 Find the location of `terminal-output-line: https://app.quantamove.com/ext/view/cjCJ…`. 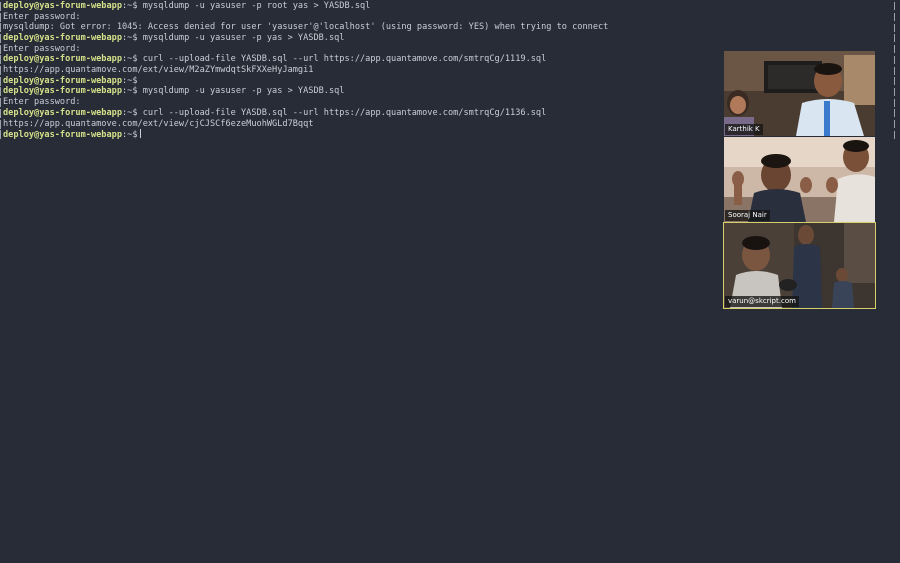

terminal-output-line: https://app.quantamove.com/ext/view/cjCJ… is located at coordinates (158, 124).